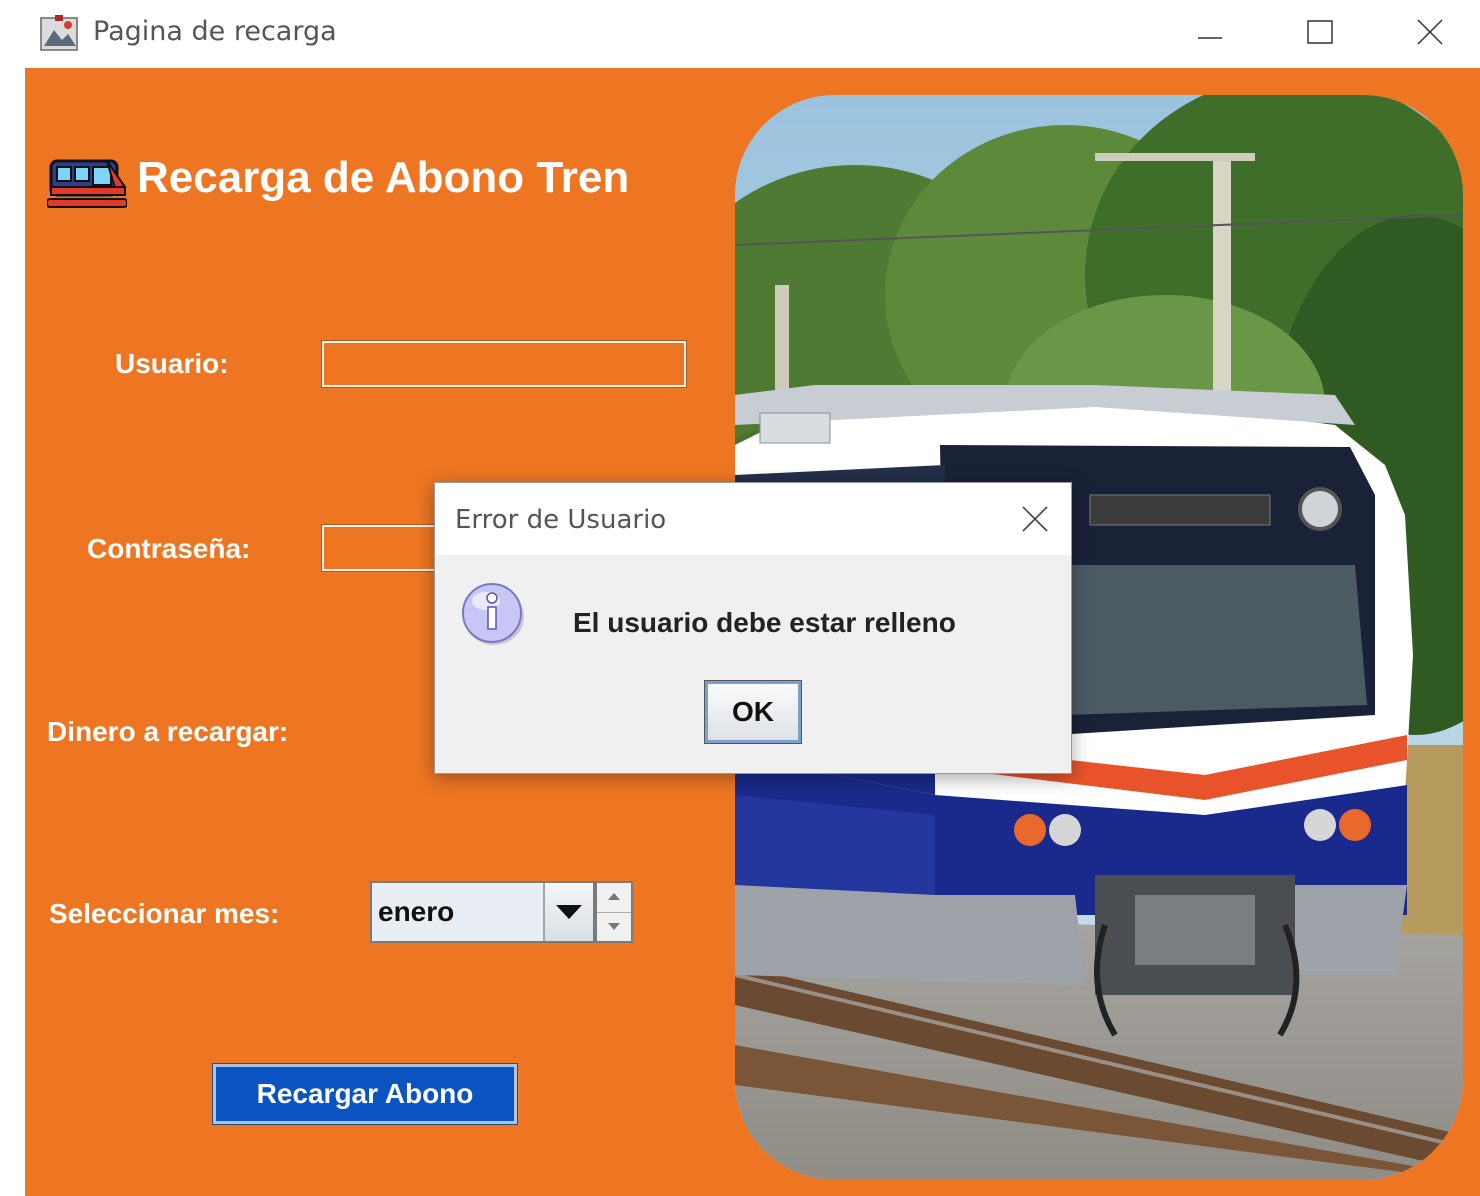  Describe the element at coordinates (764, 622) in the screenshot. I see `dialog-message: El usuario debe estar relleno` at that location.